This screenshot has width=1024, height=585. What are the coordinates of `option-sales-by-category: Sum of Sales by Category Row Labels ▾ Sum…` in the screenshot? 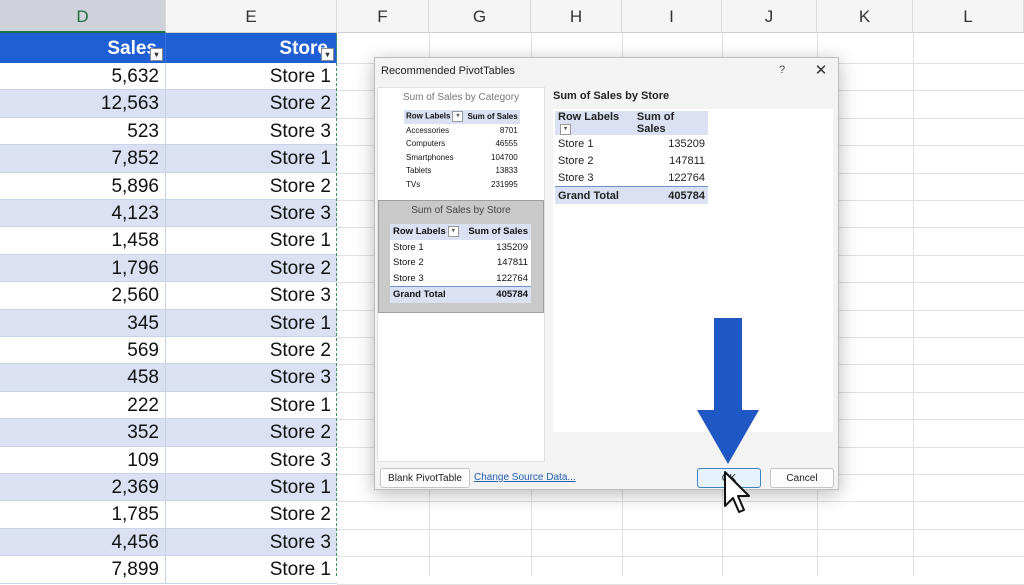 It's located at (461, 144).